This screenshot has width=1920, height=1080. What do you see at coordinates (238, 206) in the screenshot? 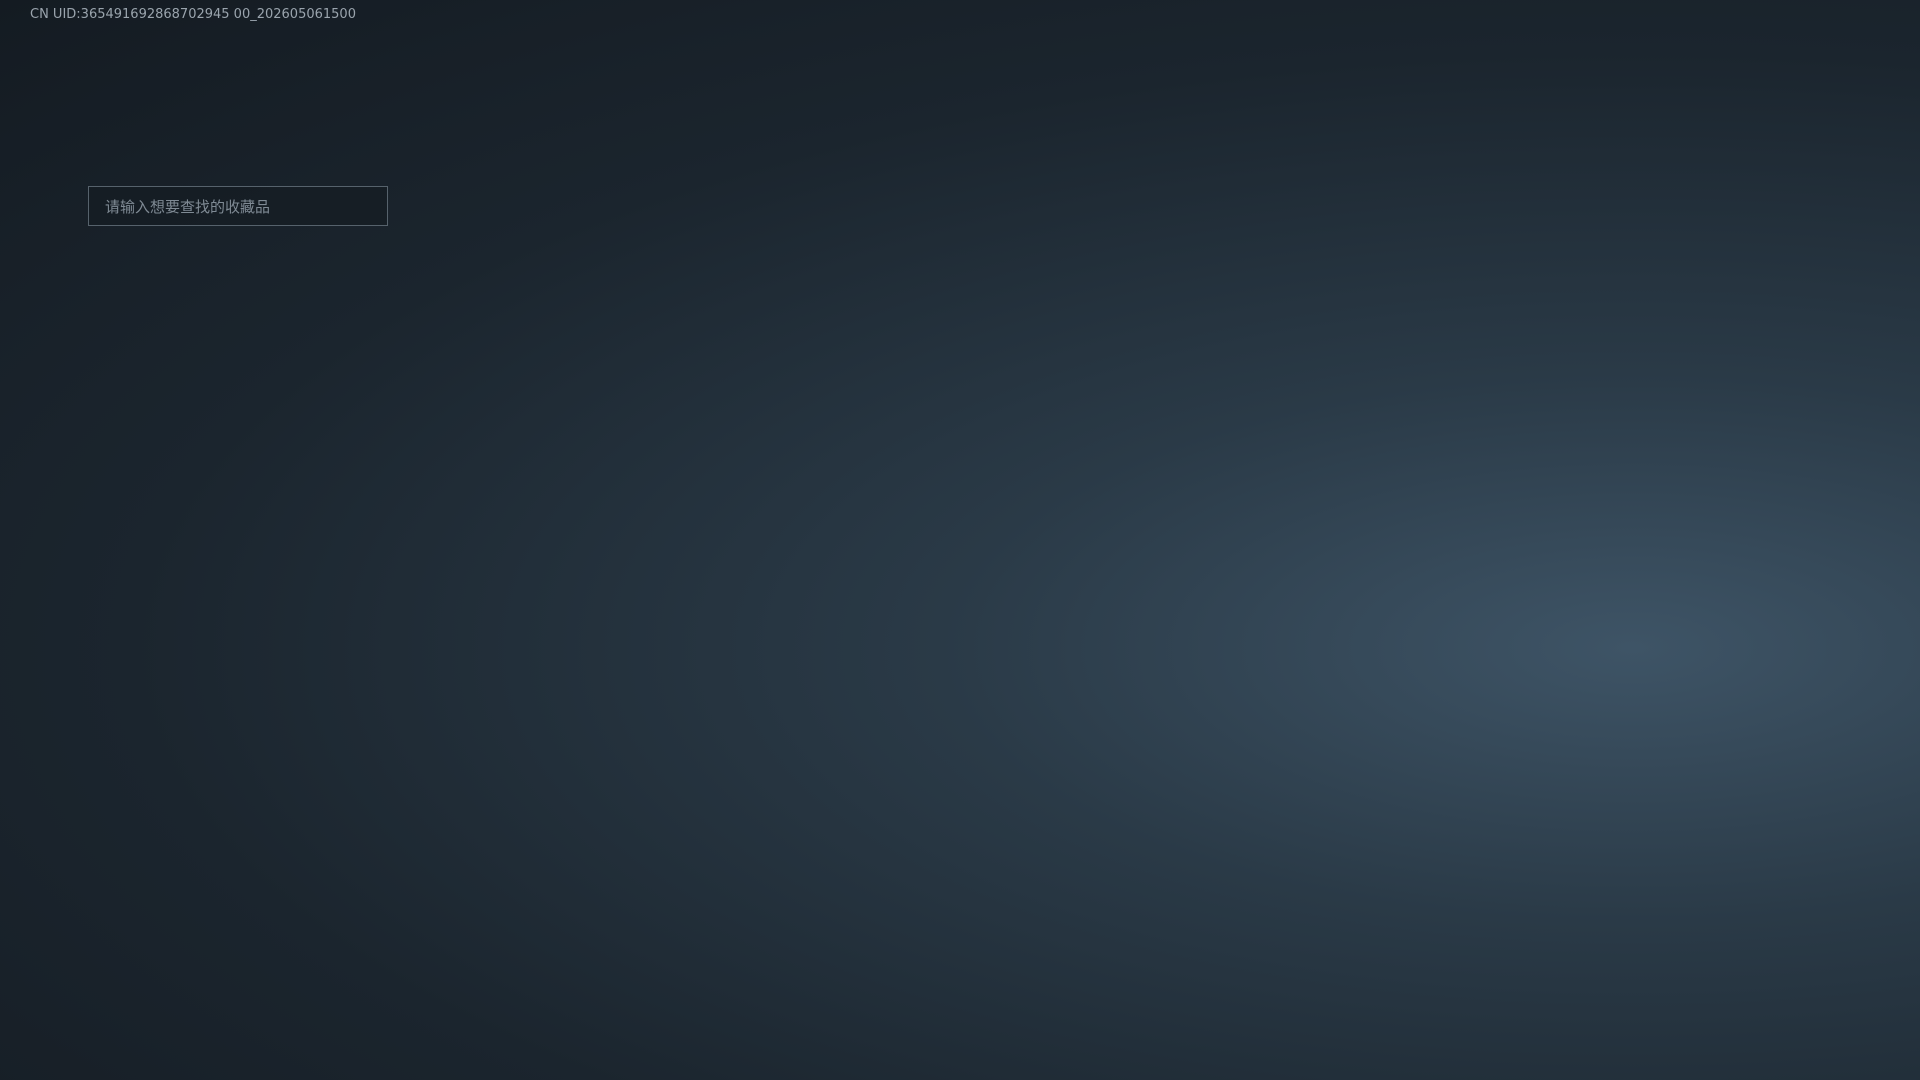
I see `search-input: 请输入想要查找的收藏品` at bounding box center [238, 206].